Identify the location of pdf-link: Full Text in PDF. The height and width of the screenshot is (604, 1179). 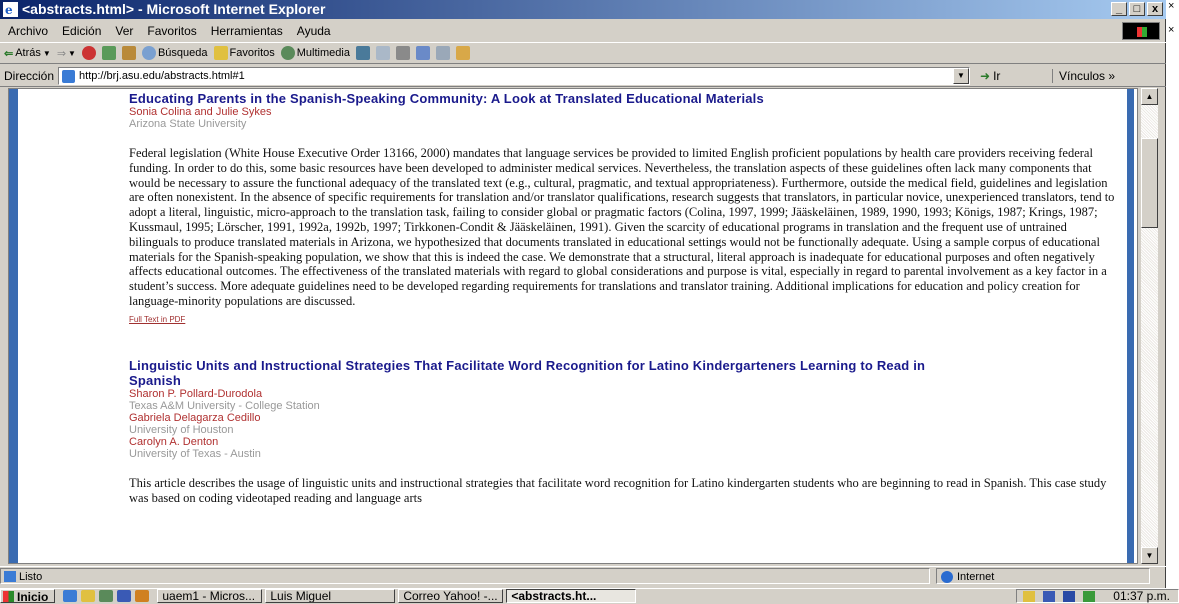
(624, 319).